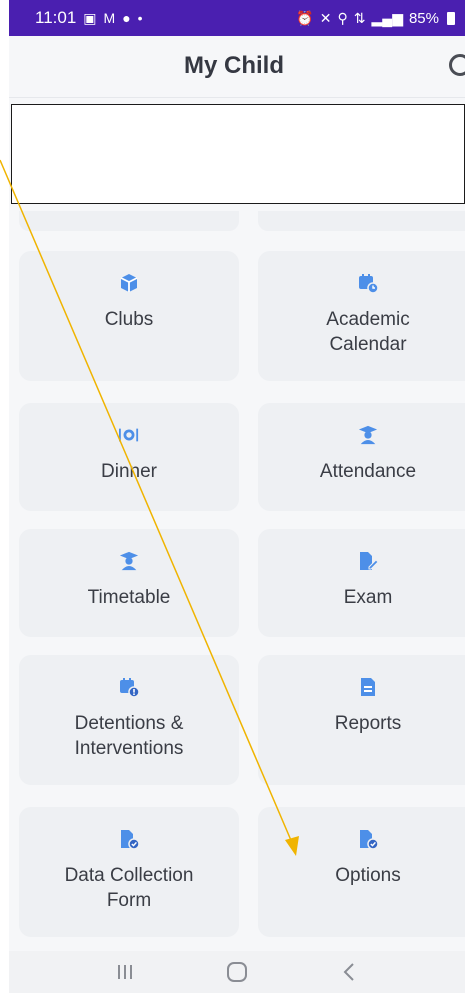 The height and width of the screenshot is (993, 465). What do you see at coordinates (457, 65) in the screenshot?
I see `settings-gear-icon` at bounding box center [457, 65].